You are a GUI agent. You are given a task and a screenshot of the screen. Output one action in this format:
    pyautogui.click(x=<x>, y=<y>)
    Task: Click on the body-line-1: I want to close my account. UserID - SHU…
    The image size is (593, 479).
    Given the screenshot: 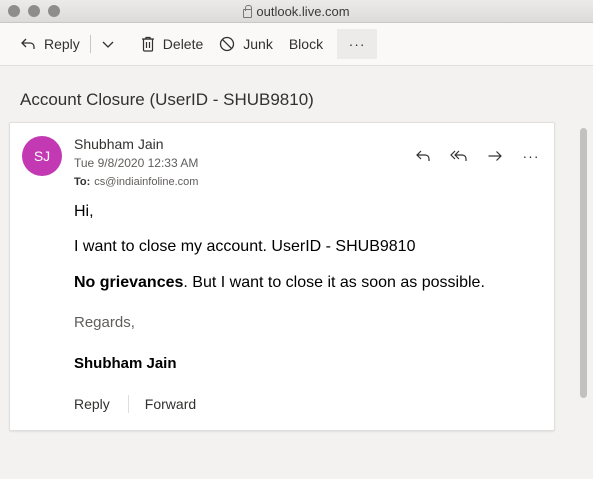 What is the action you would take?
    pyautogui.click(x=245, y=246)
    